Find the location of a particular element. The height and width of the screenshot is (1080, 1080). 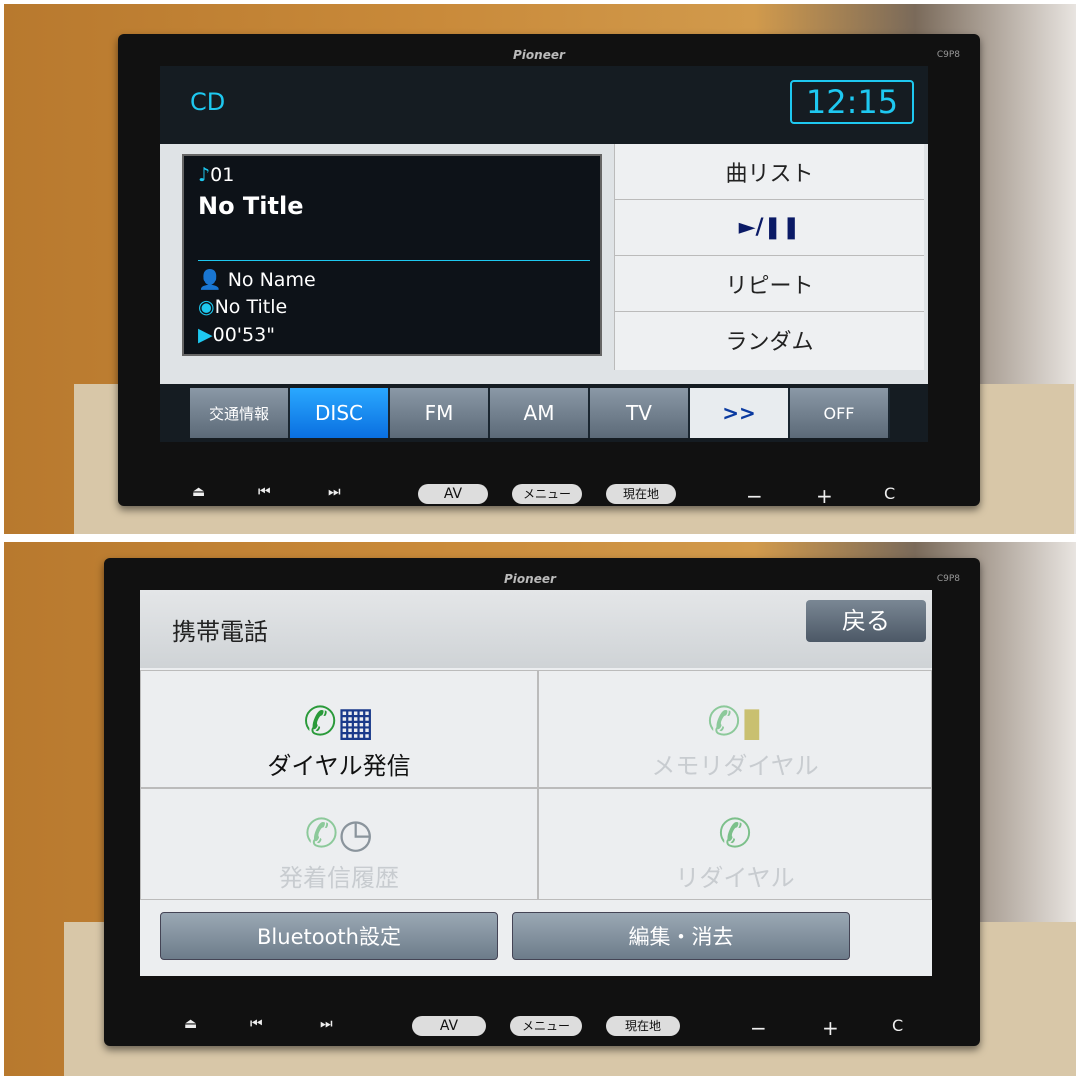

divider is located at coordinates (394, 260).